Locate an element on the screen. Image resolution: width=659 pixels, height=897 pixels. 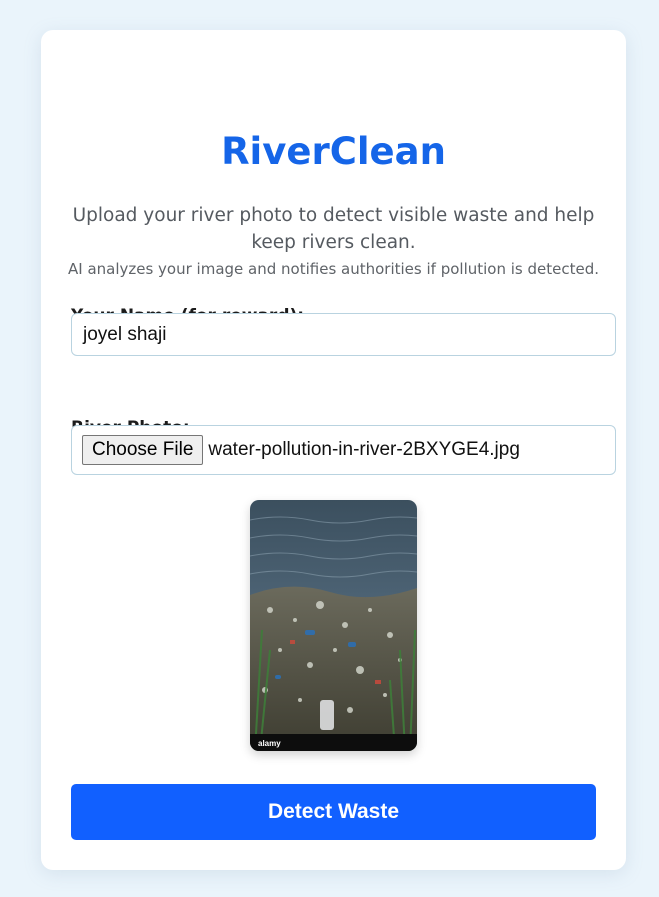
river-photo-image: alamy is located at coordinates (333, 625).